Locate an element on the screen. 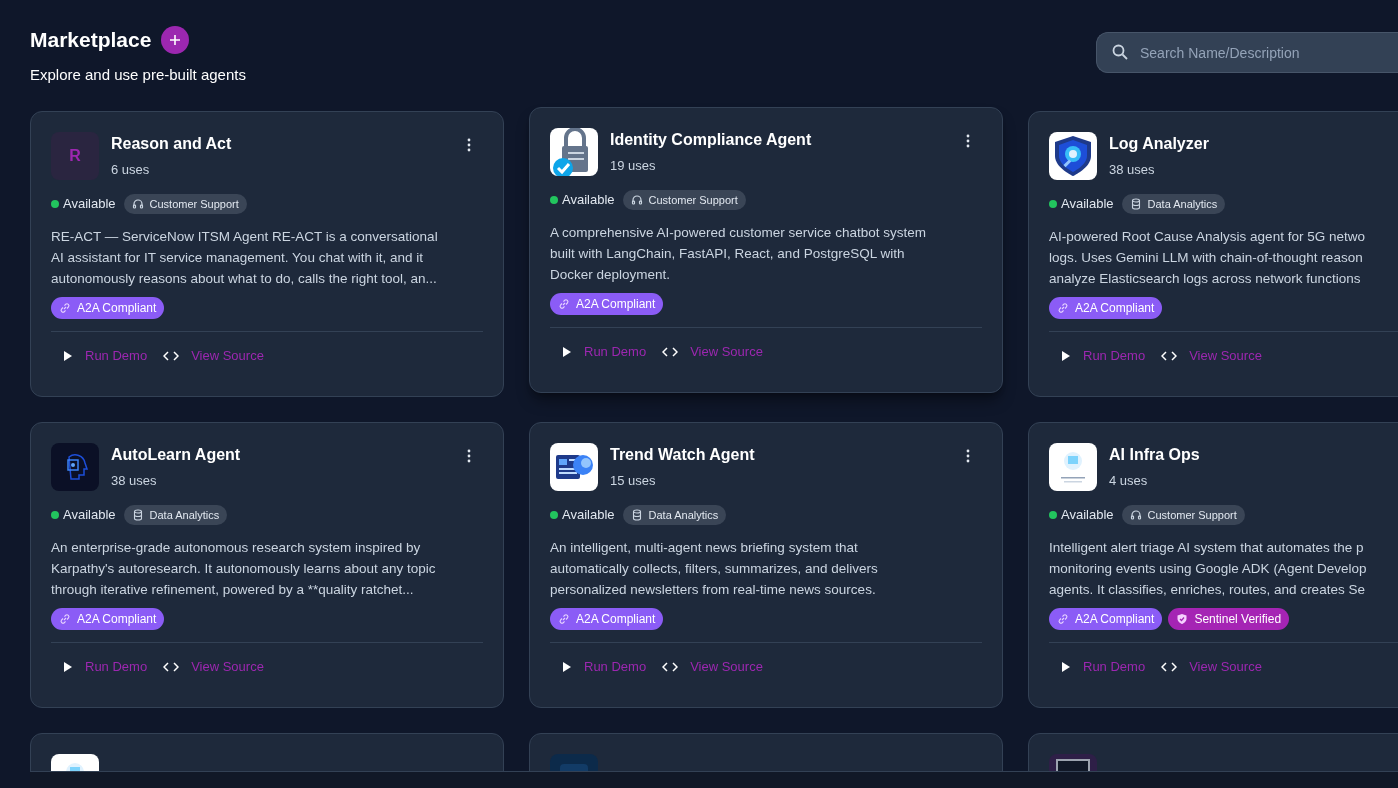  agent-title: AutoLearn Agent is located at coordinates (176, 455).